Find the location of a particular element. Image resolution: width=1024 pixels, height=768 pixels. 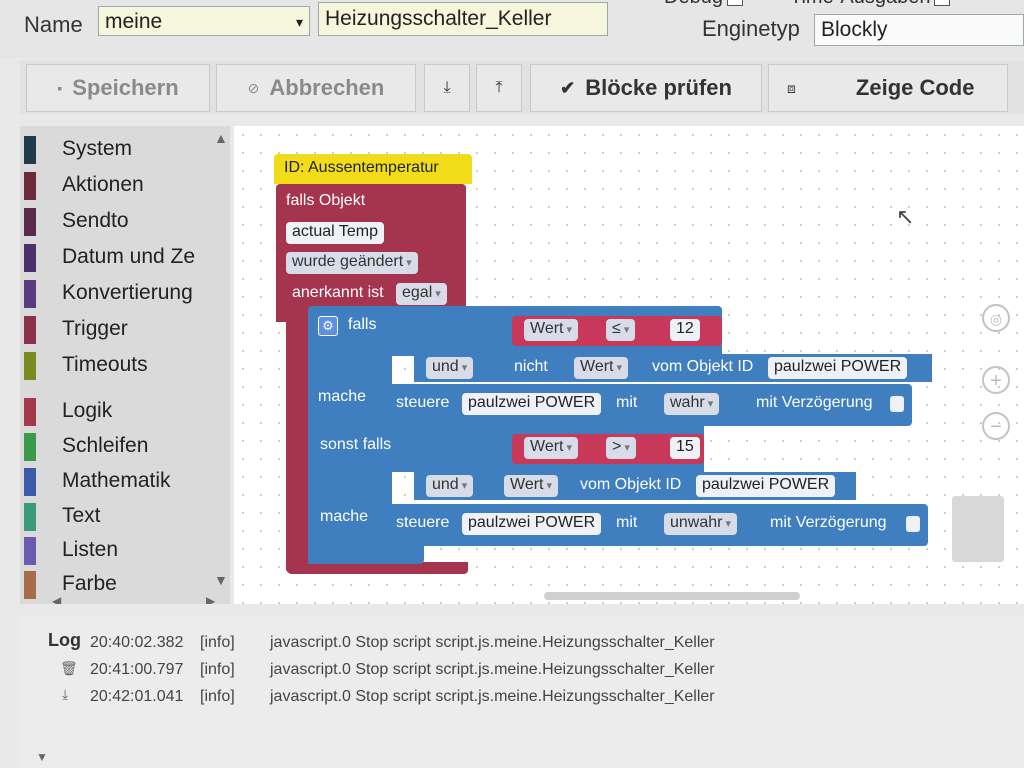

trash-icon: 🗑 is located at coordinates (69, 668).